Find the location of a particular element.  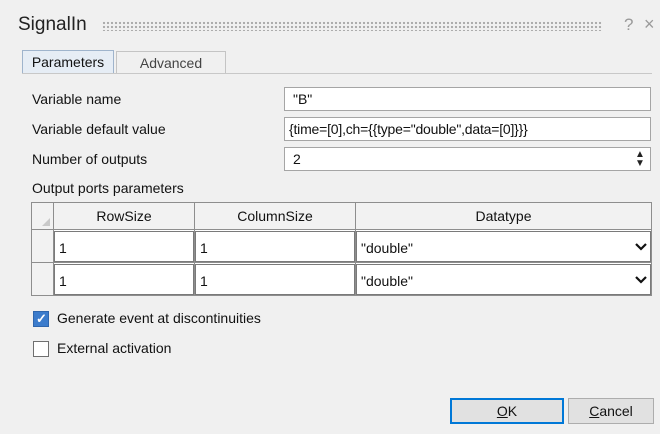

table-header-row: RowSize ColumnSize Datatype is located at coordinates (341, 216).